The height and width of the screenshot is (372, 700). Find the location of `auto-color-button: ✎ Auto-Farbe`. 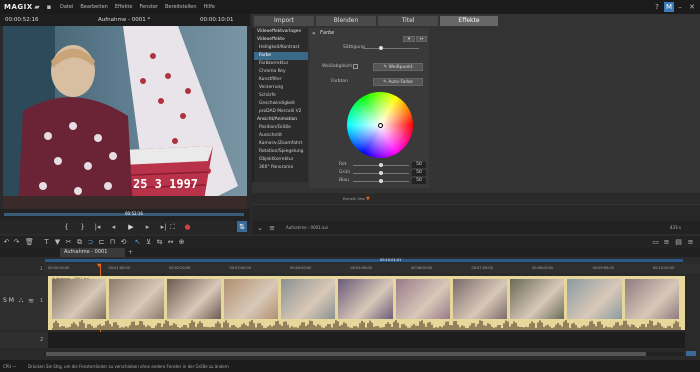

auto-color-button: ✎ Auto-Farbe is located at coordinates (398, 82).